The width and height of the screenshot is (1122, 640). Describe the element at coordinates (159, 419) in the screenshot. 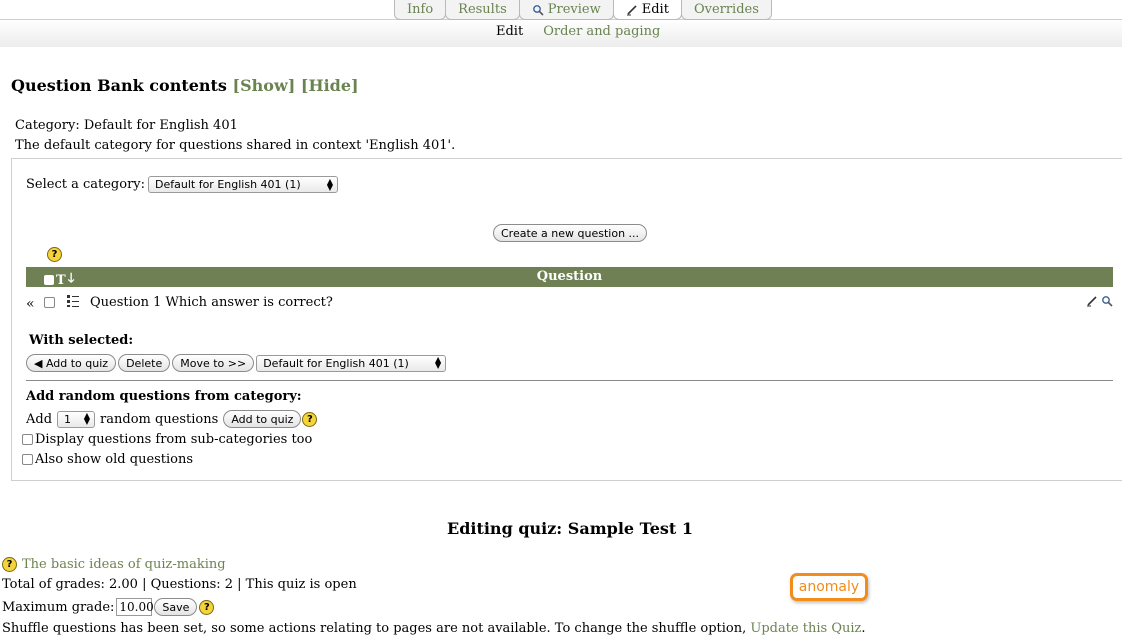

I see `random-questions-label: random questions` at that location.